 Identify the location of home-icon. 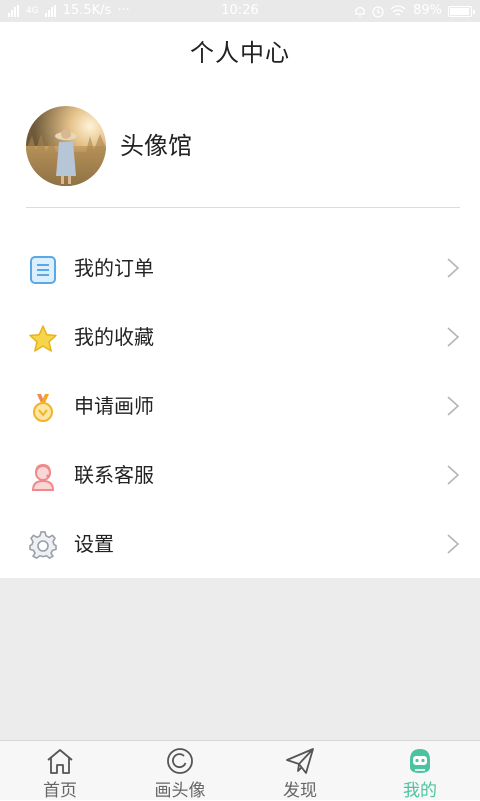
(60, 761).